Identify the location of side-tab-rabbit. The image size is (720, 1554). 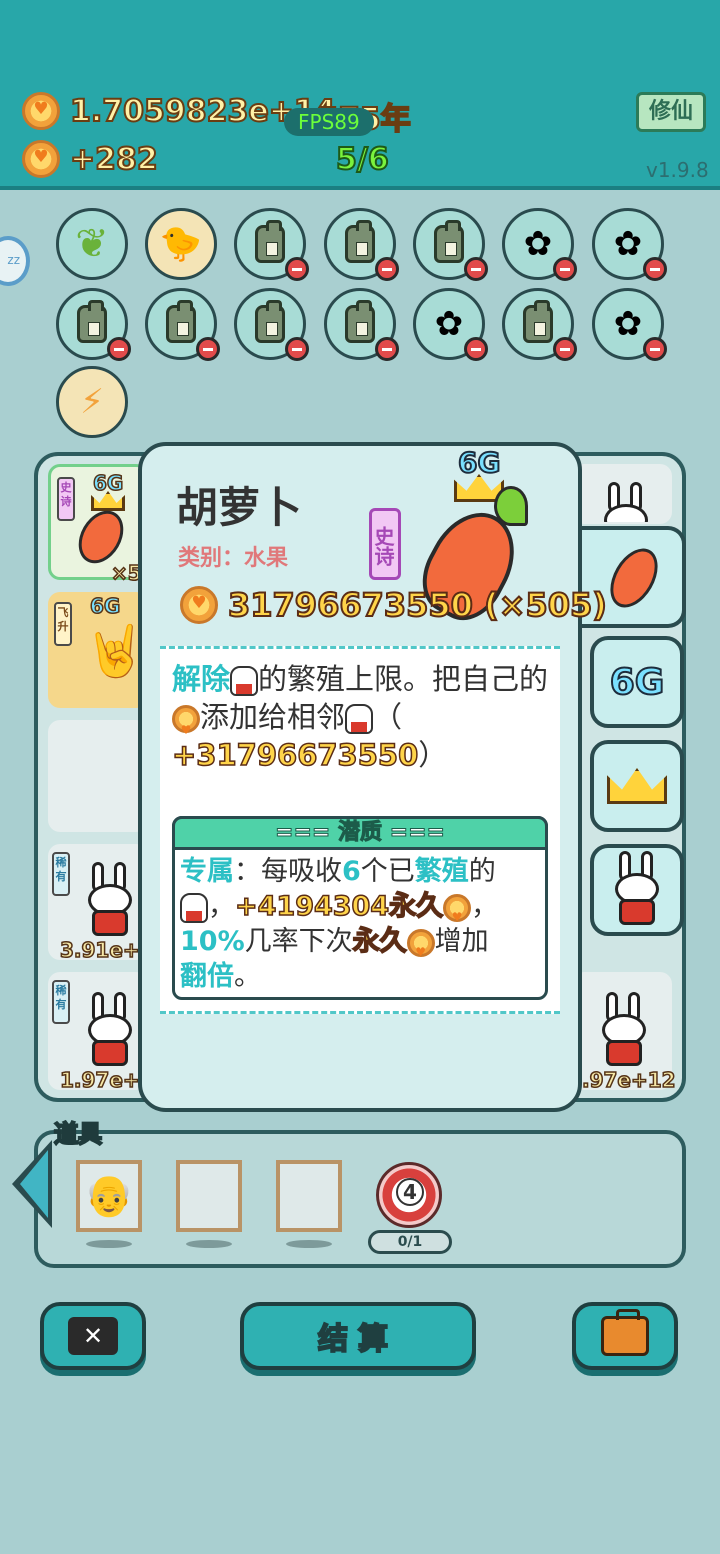
(637, 890).